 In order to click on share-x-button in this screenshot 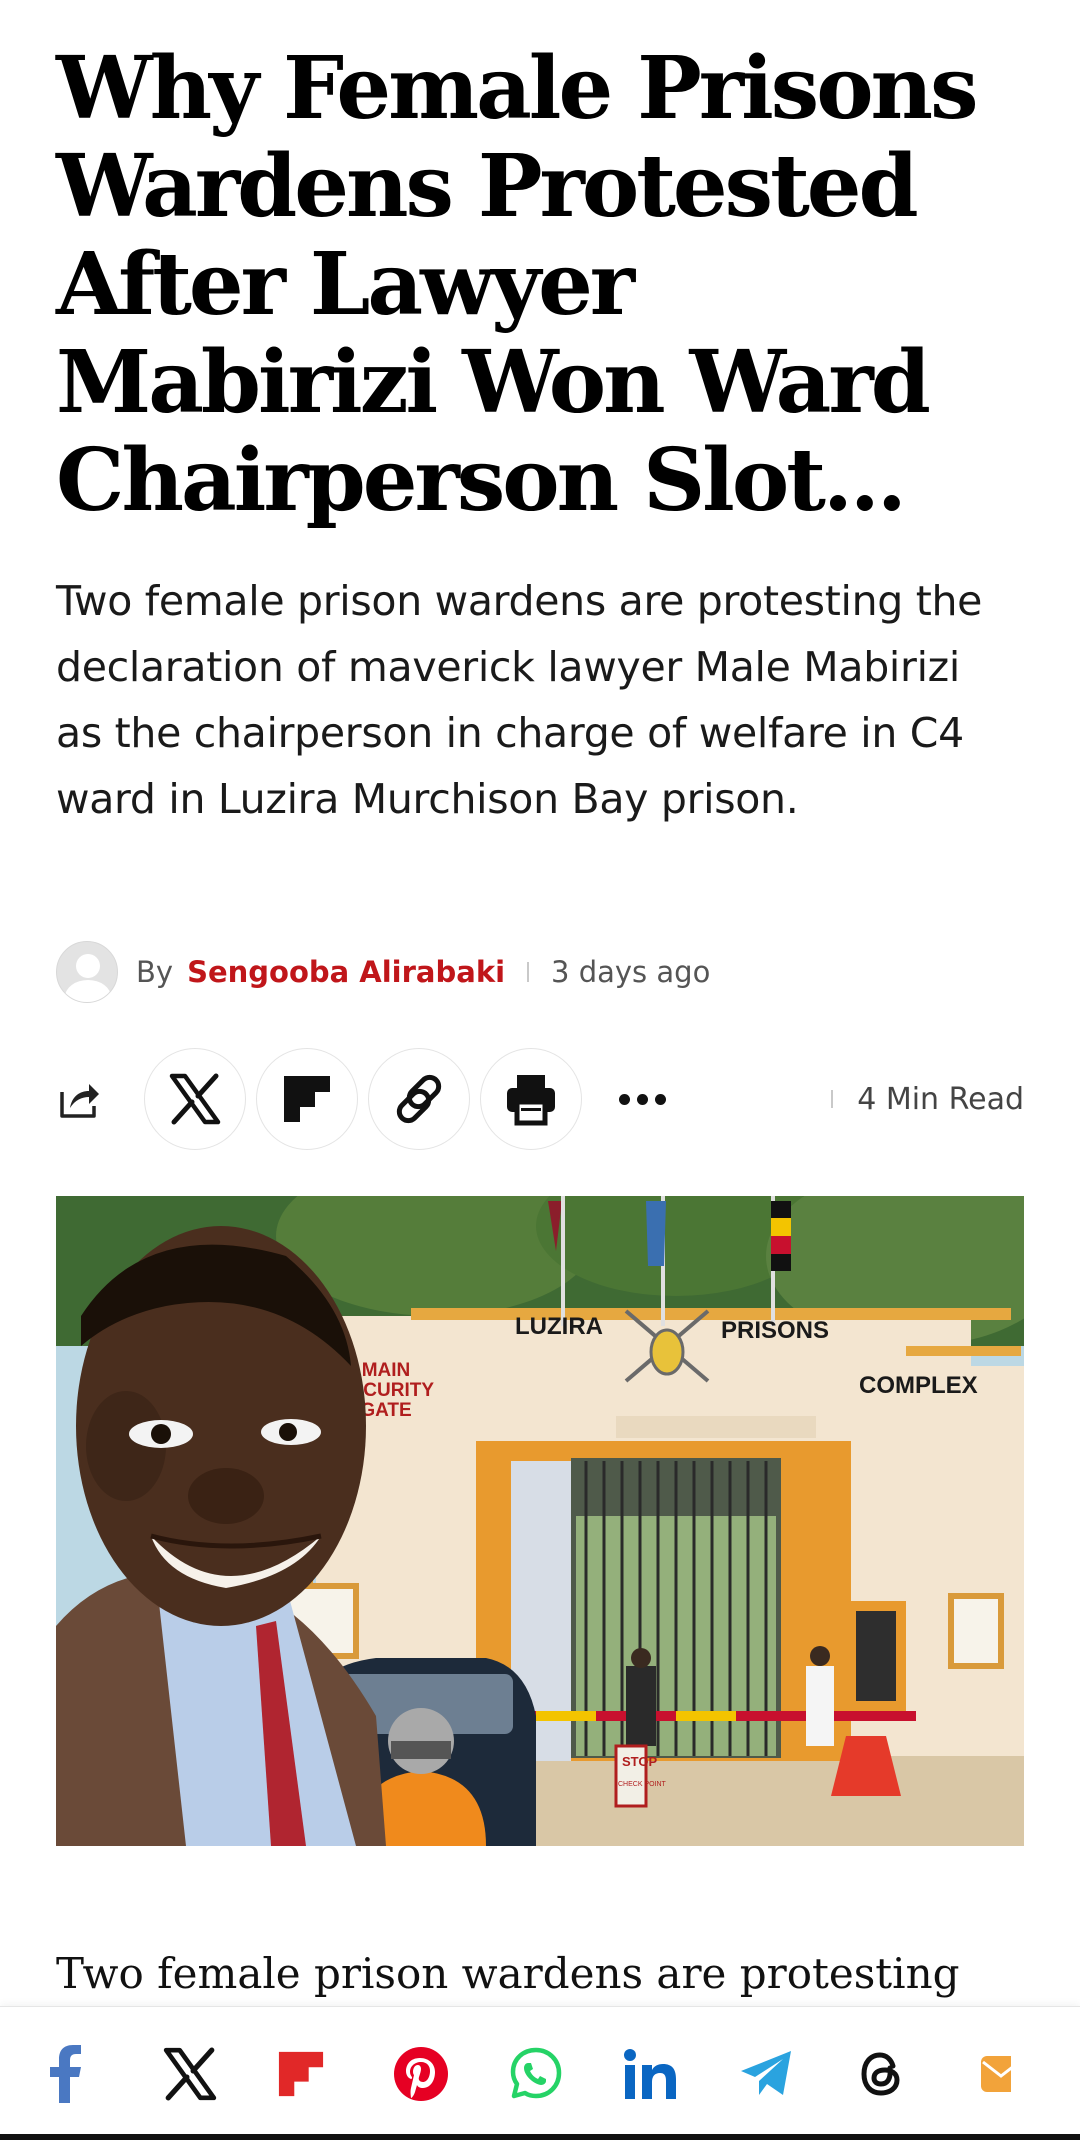, I will do `click(195, 1099)`.